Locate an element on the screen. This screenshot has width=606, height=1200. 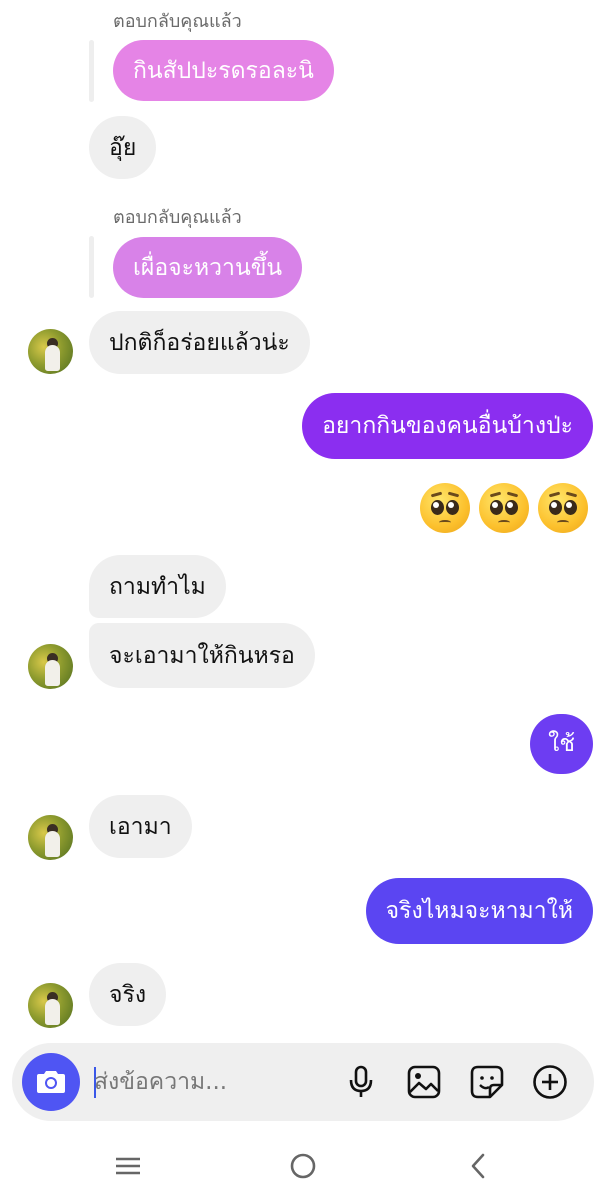
microphone-button is located at coordinates (361, 1082).